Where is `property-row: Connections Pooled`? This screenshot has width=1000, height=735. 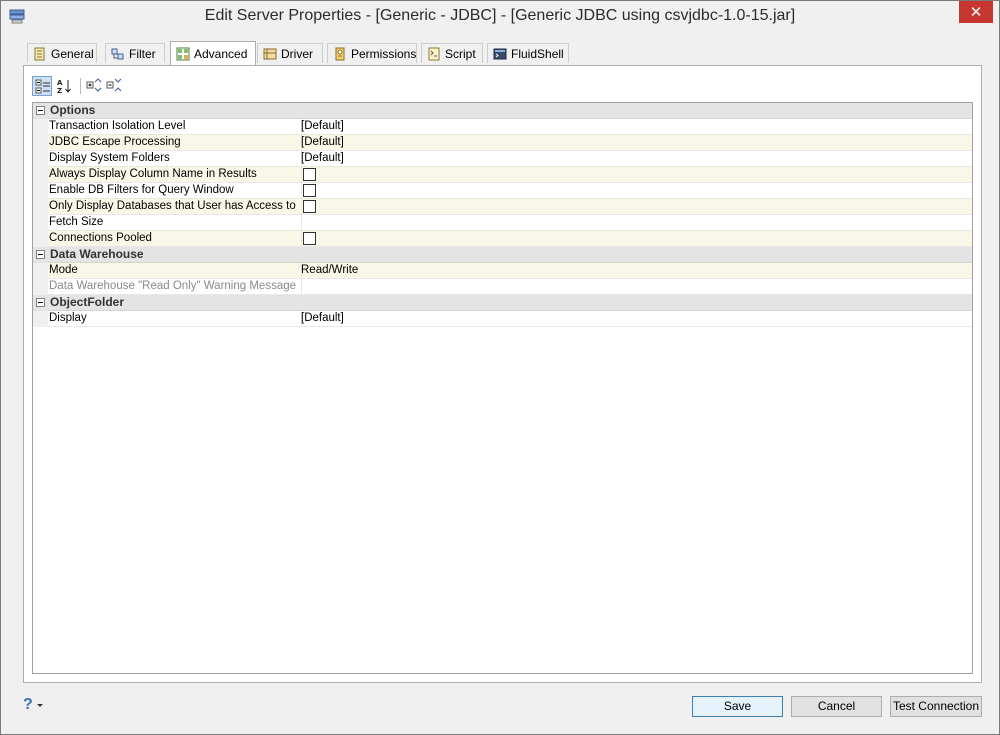 property-row: Connections Pooled is located at coordinates (502, 239).